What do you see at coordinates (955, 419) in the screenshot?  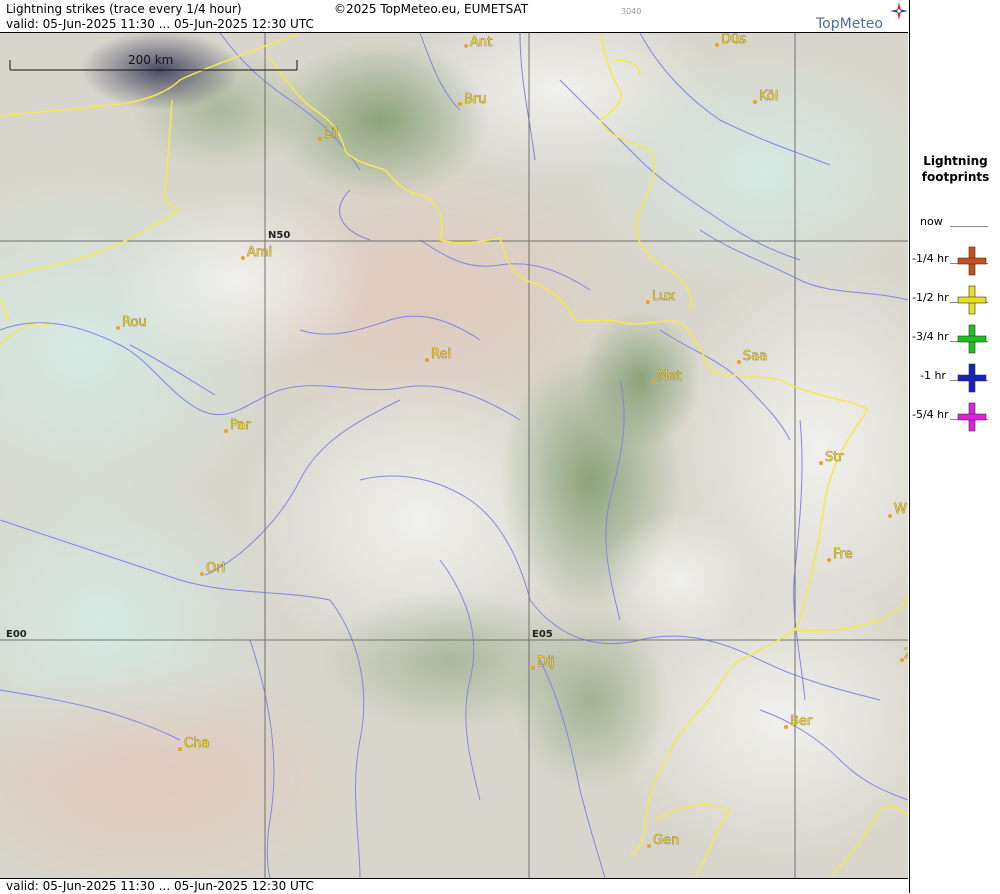 I see `legend-item-five-quarter: -5/4 hr` at bounding box center [955, 419].